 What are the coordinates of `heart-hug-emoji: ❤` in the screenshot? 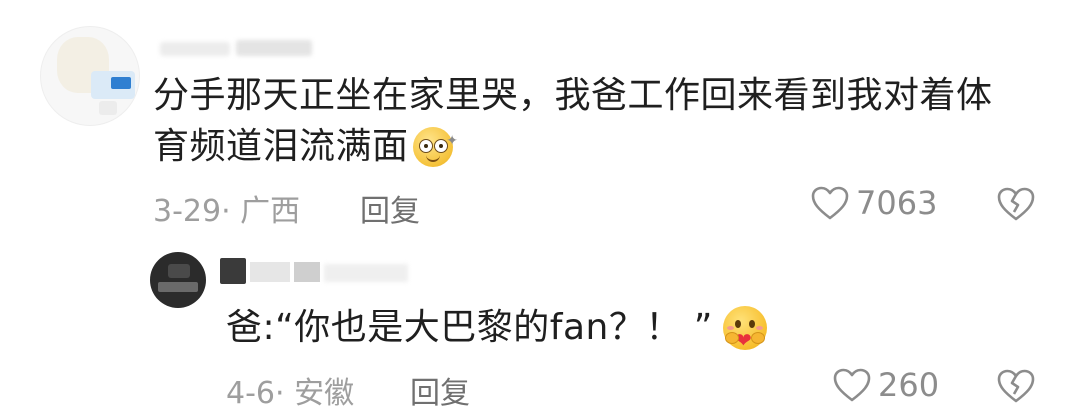 It's located at (744, 328).